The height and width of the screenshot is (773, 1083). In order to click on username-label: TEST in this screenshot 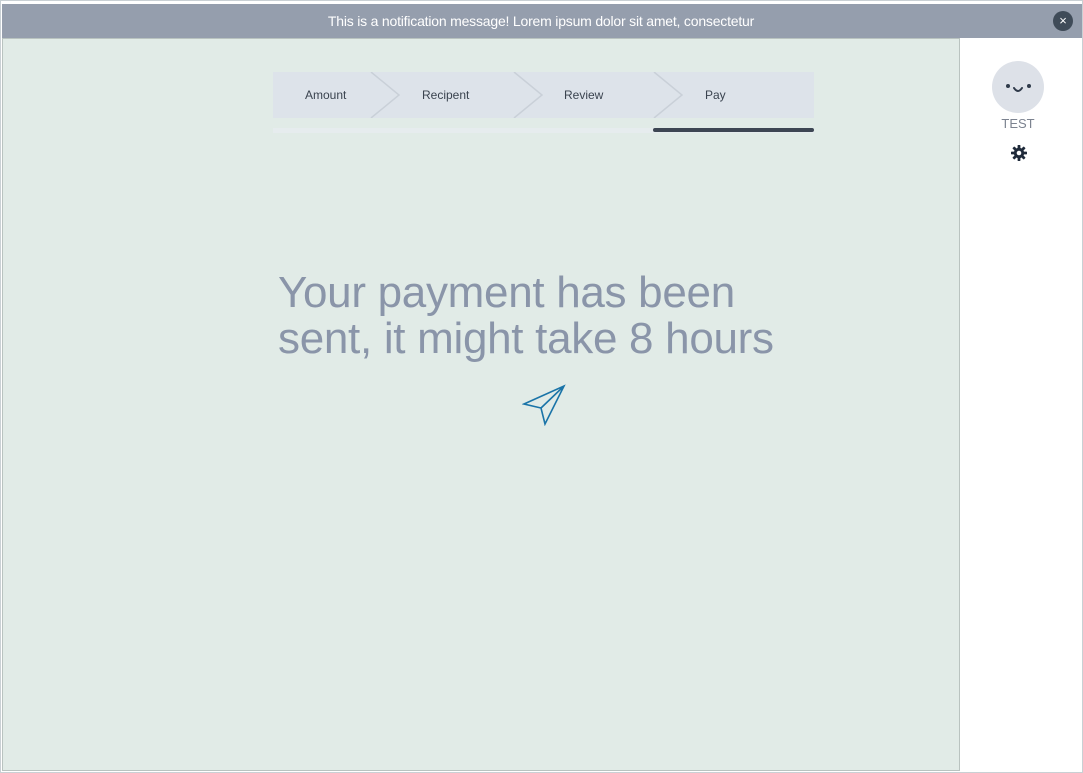, I will do `click(1018, 123)`.